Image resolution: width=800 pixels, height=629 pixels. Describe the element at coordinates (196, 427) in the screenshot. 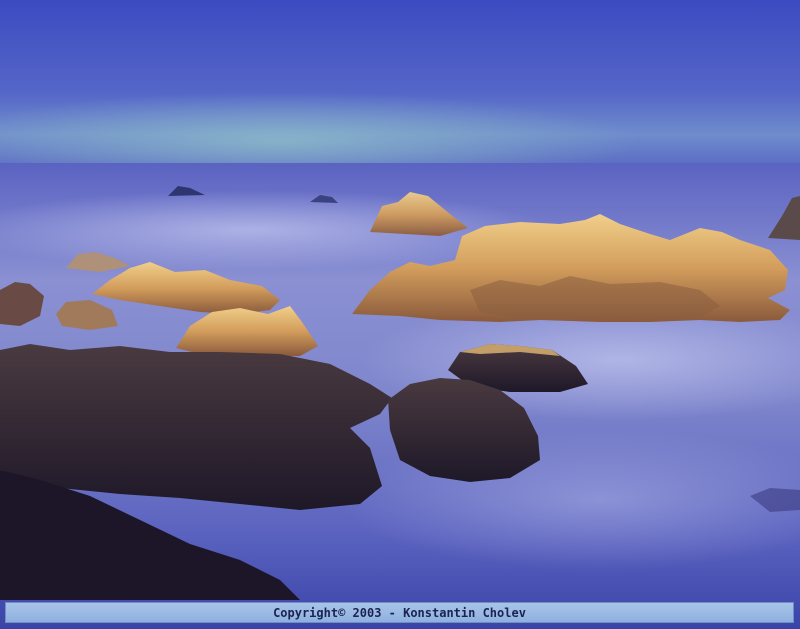

I see `dark-rock-foreground` at that location.